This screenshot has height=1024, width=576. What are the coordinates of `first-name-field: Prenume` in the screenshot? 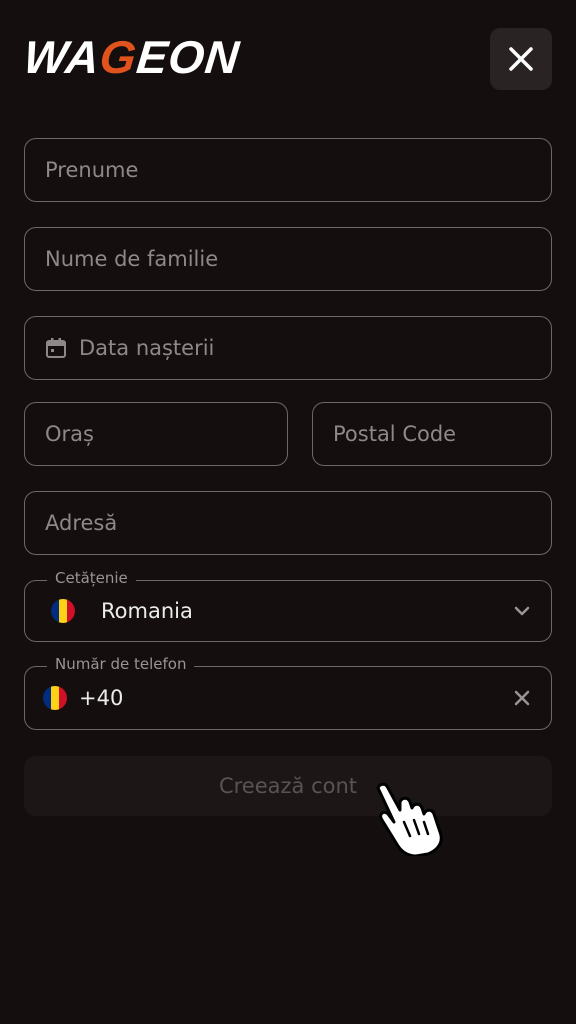 It's located at (288, 170).